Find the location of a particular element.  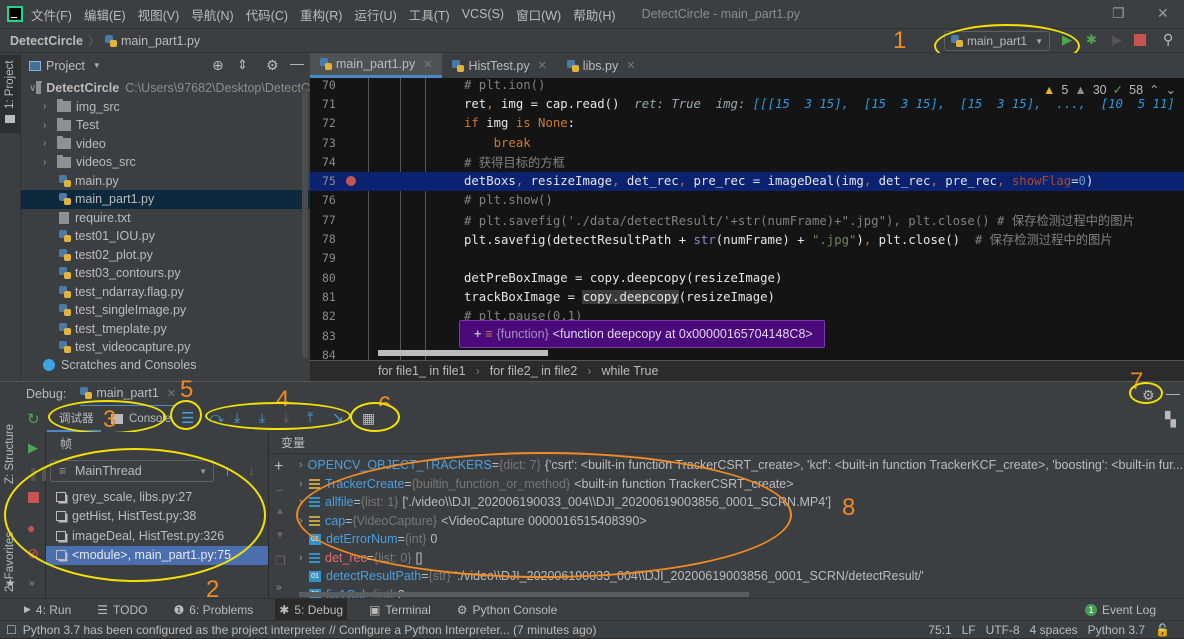

tab-debugger: 调试器 is located at coordinates (74, 419).